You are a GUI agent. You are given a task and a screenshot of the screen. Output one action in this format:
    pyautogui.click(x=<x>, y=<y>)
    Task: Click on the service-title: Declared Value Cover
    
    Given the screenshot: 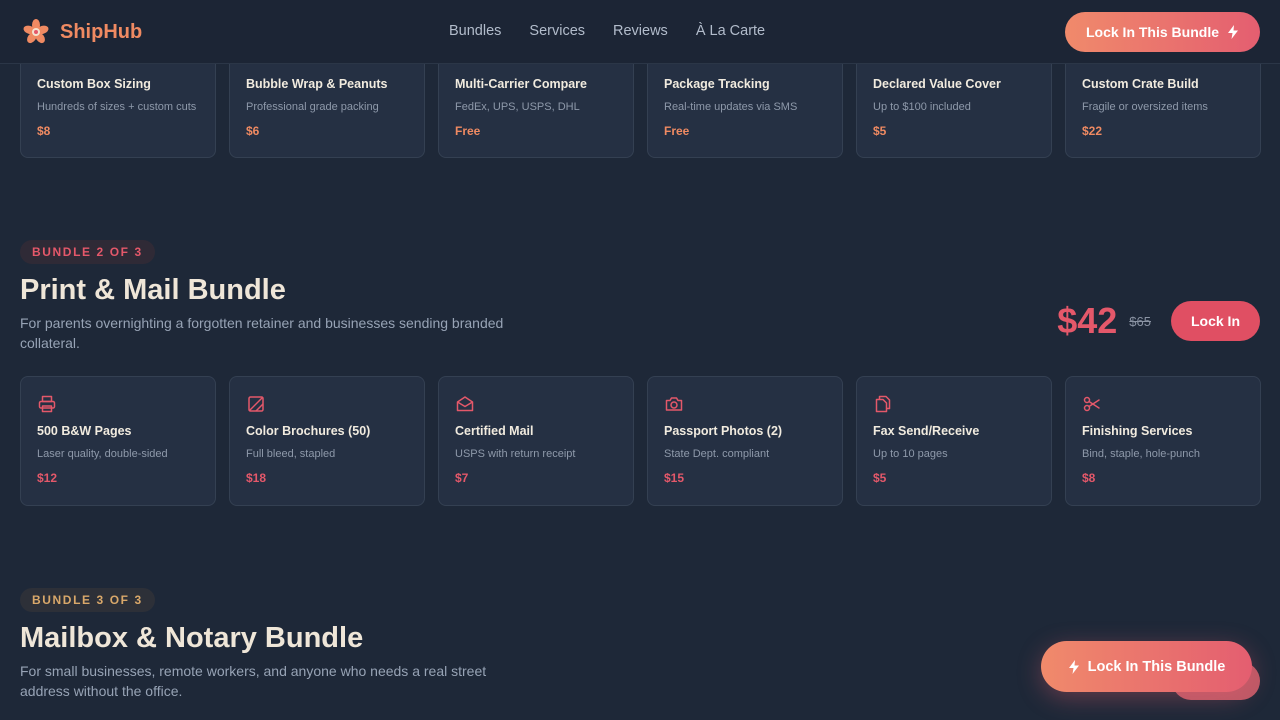 What is the action you would take?
    pyautogui.click(x=937, y=84)
    